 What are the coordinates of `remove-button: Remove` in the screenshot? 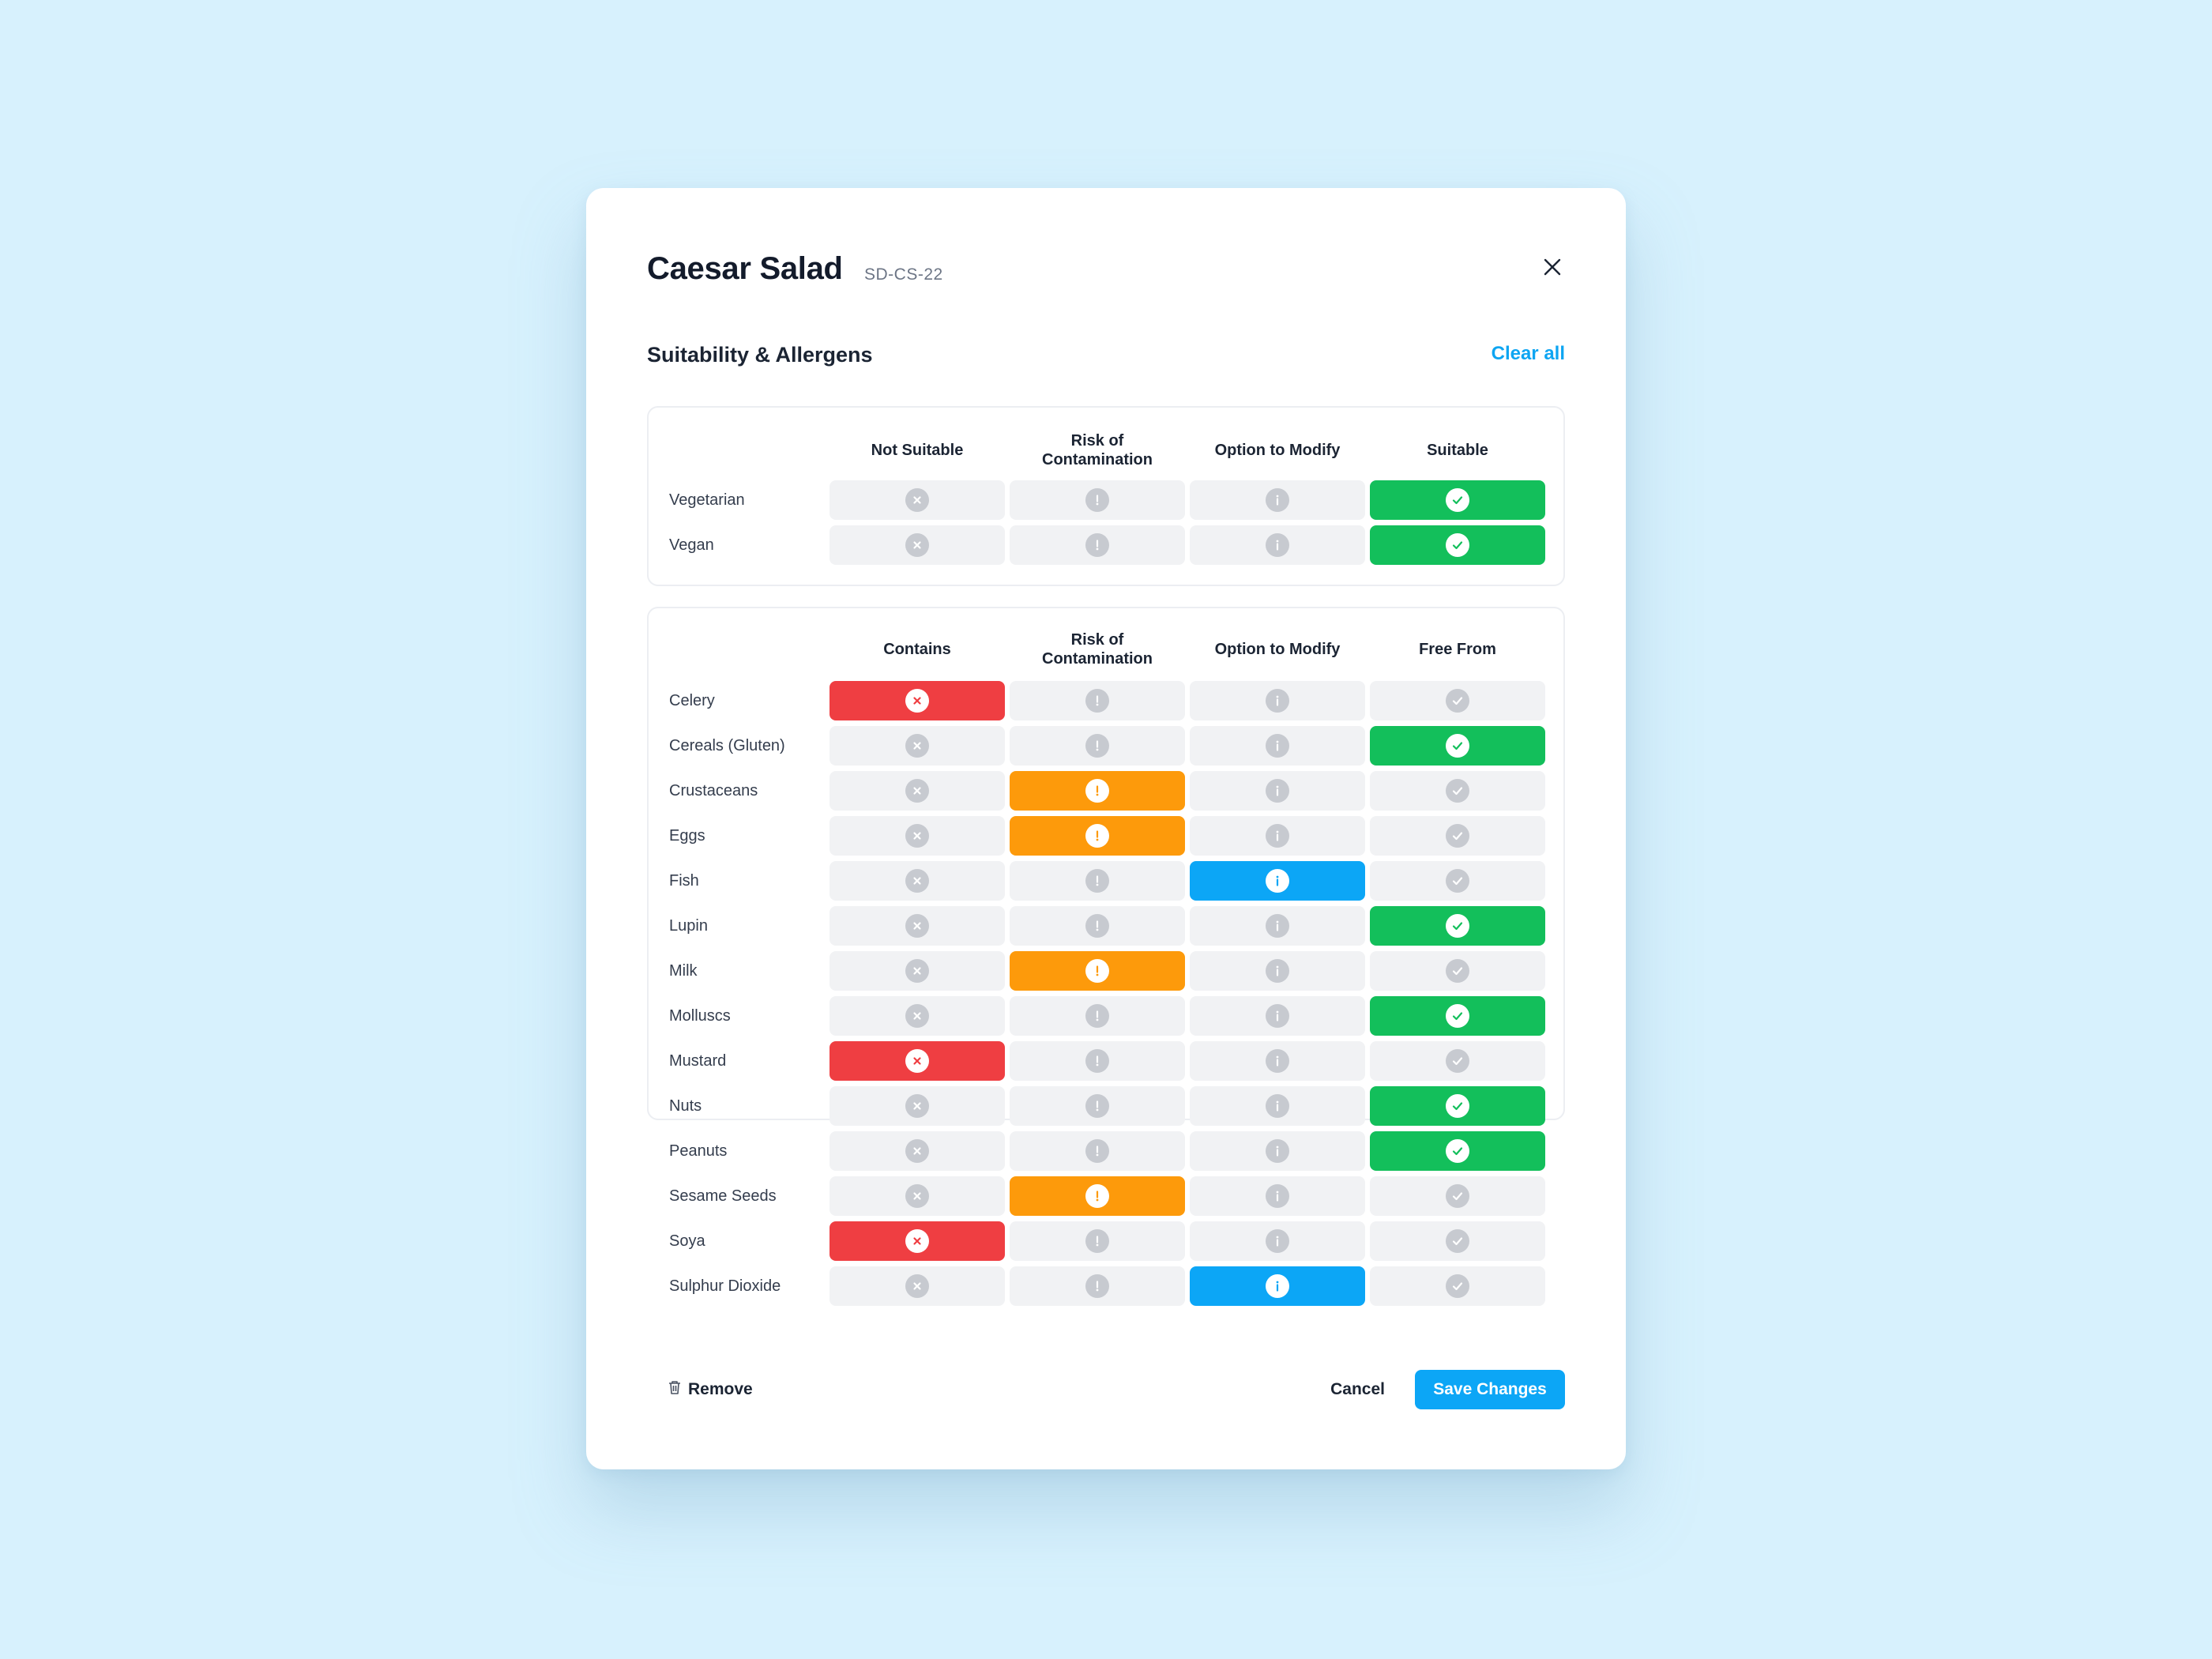 It's located at (710, 1389).